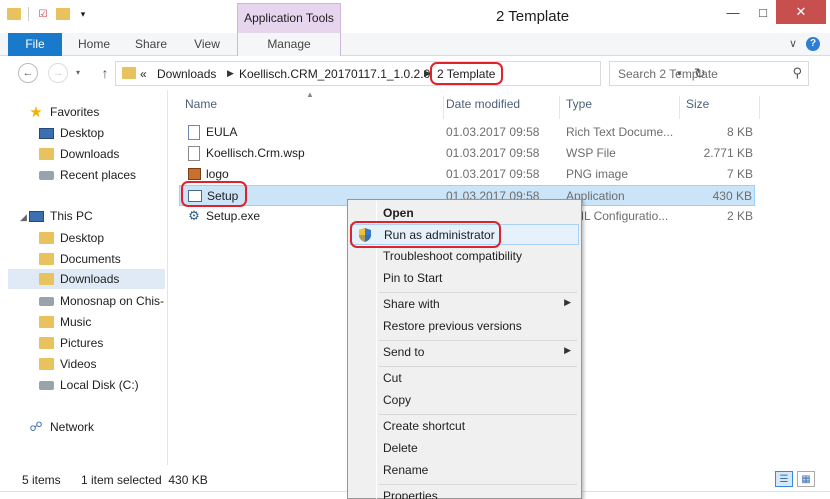 The image size is (830, 499). Describe the element at coordinates (392, 378) in the screenshot. I see `menu-label: Cut` at that location.